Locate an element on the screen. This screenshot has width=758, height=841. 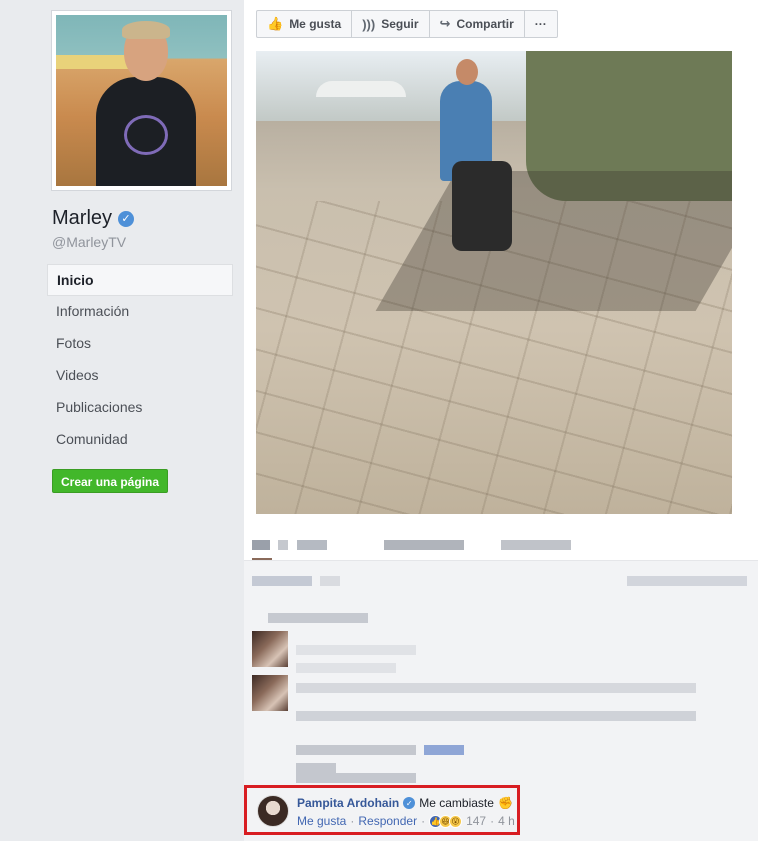
nav-item-videos: Videos is located at coordinates (140, 376).